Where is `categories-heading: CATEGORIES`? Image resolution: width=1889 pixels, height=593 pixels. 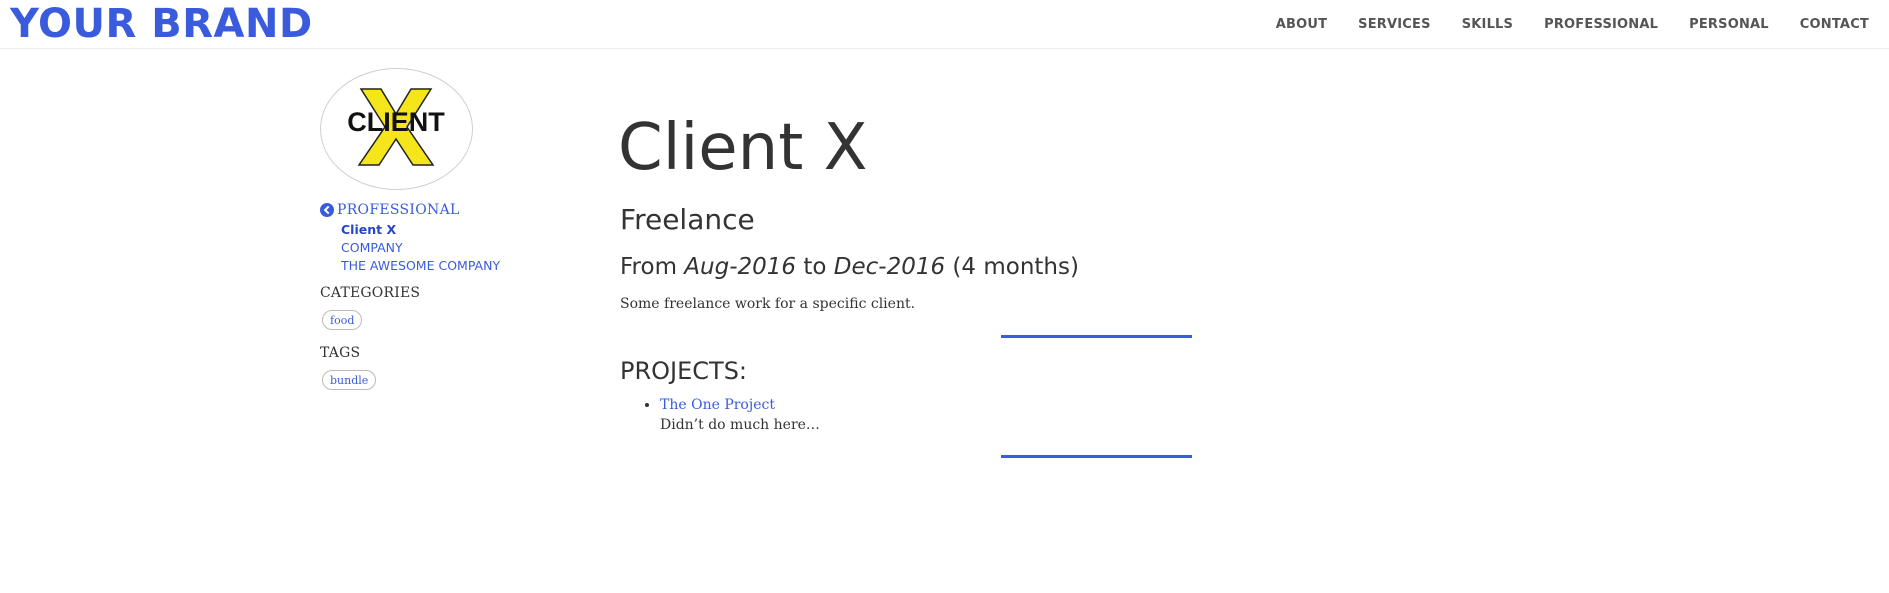 categories-heading: CATEGORIES is located at coordinates (370, 293).